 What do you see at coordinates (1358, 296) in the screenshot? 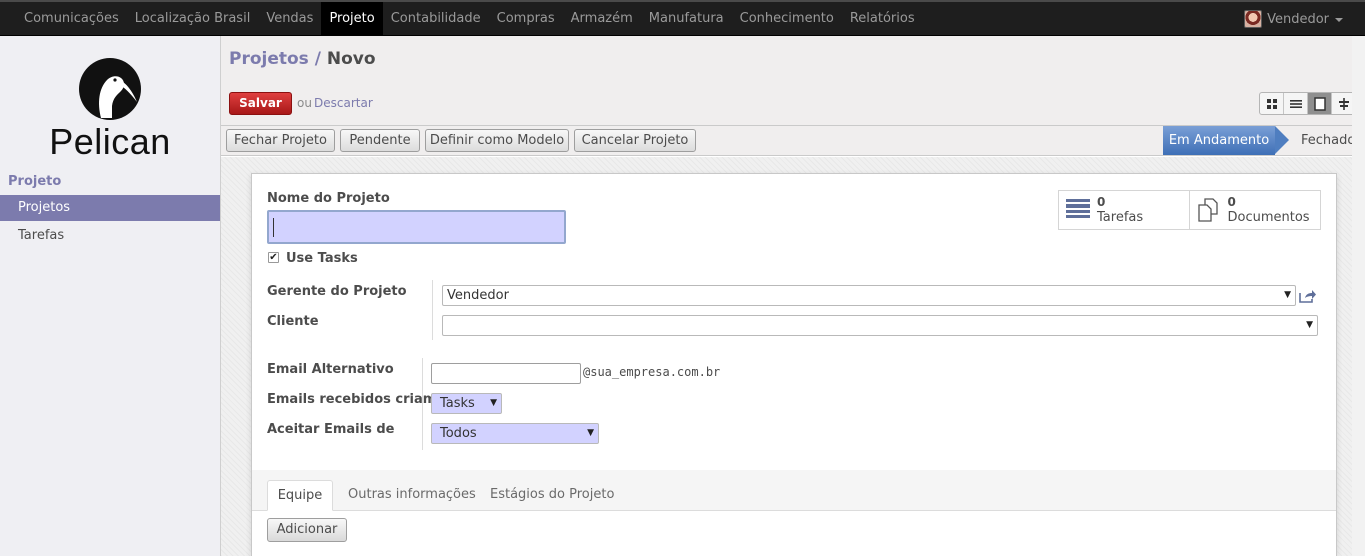
I see `vertical-scrollbar` at bounding box center [1358, 296].